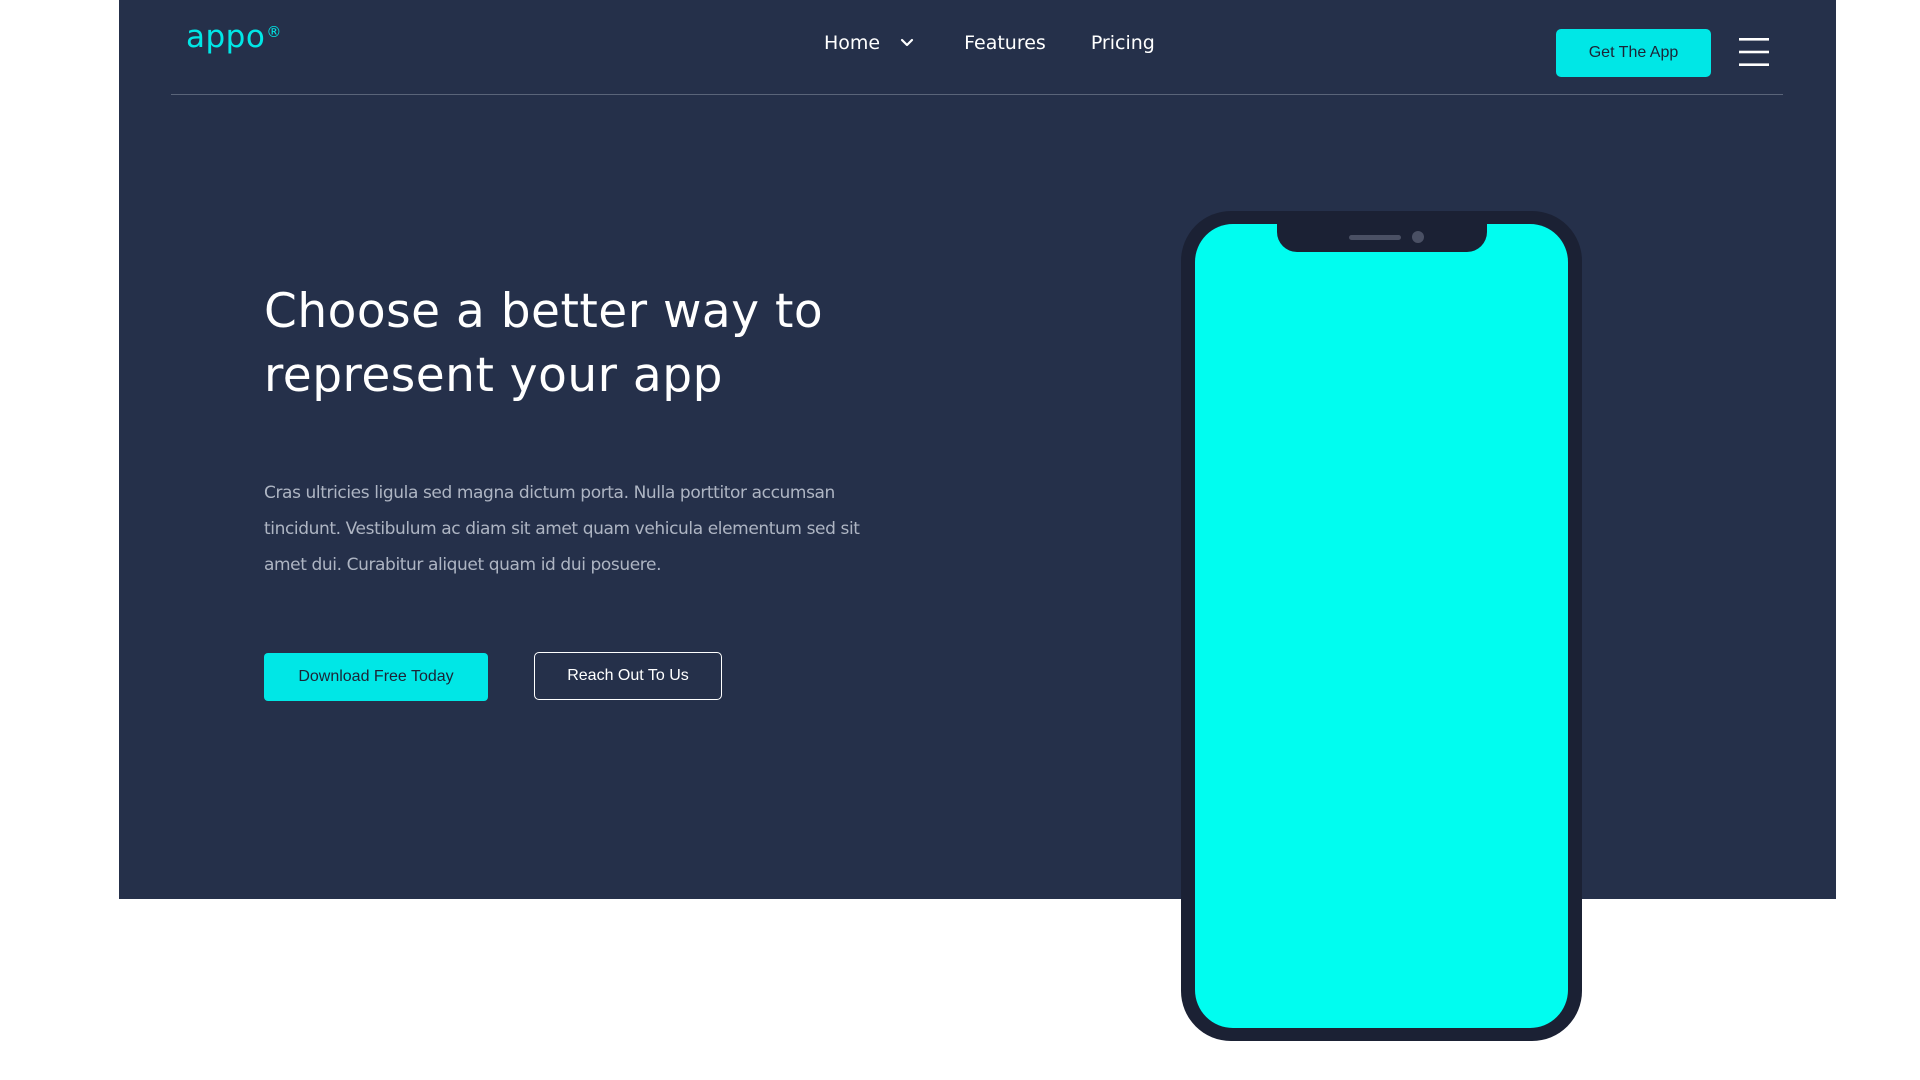  Describe the element at coordinates (907, 43) in the screenshot. I see `chevron-down-icon` at that location.